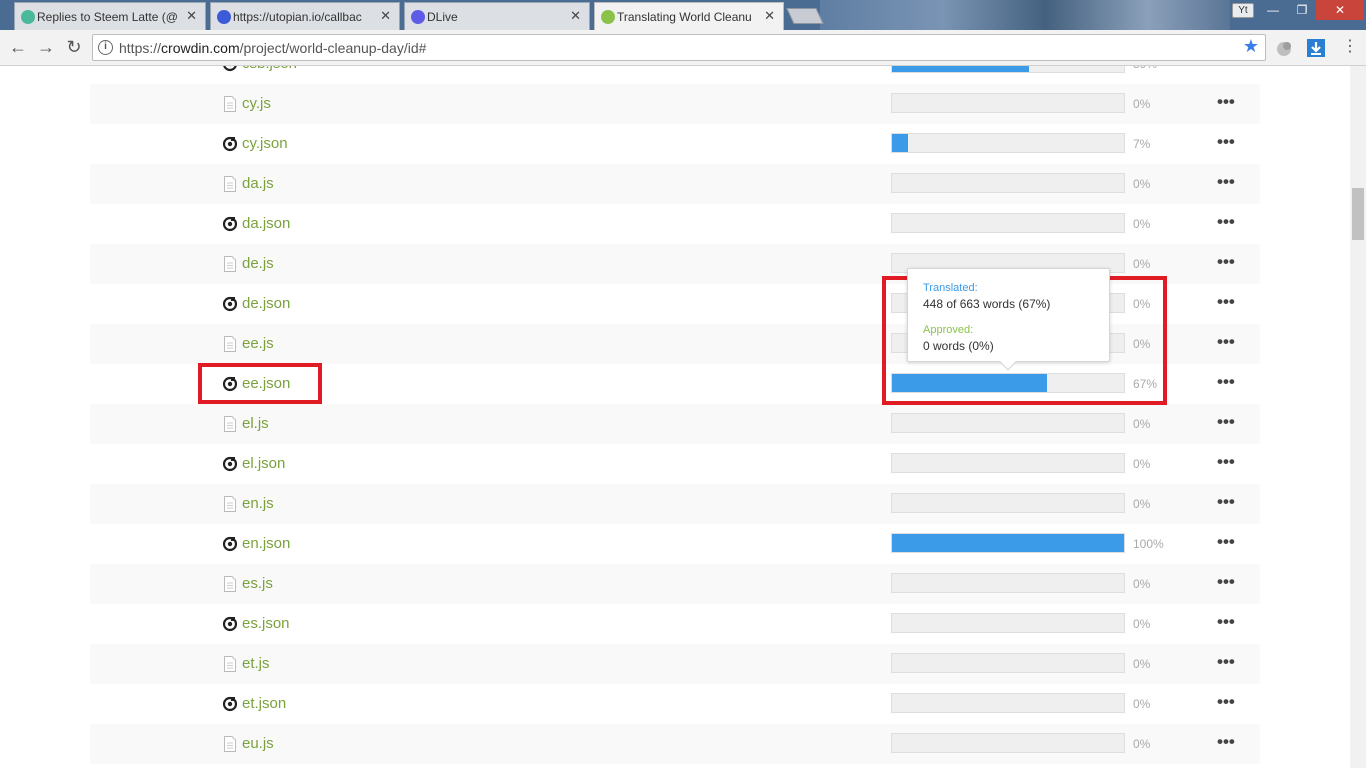 The image size is (1366, 768). What do you see at coordinates (266, 543) in the screenshot?
I see `file-name-link: en.json` at bounding box center [266, 543].